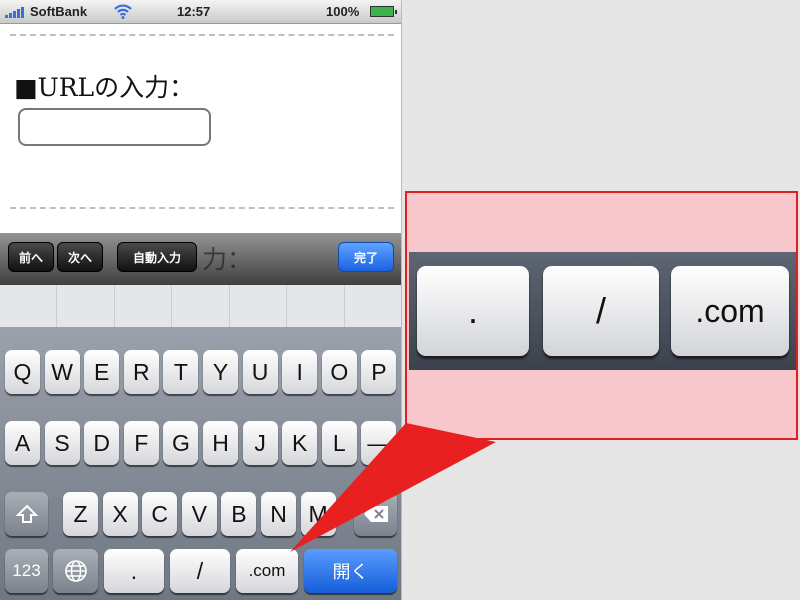 The image size is (800, 600). I want to click on callout-pointer, so click(393, 487).